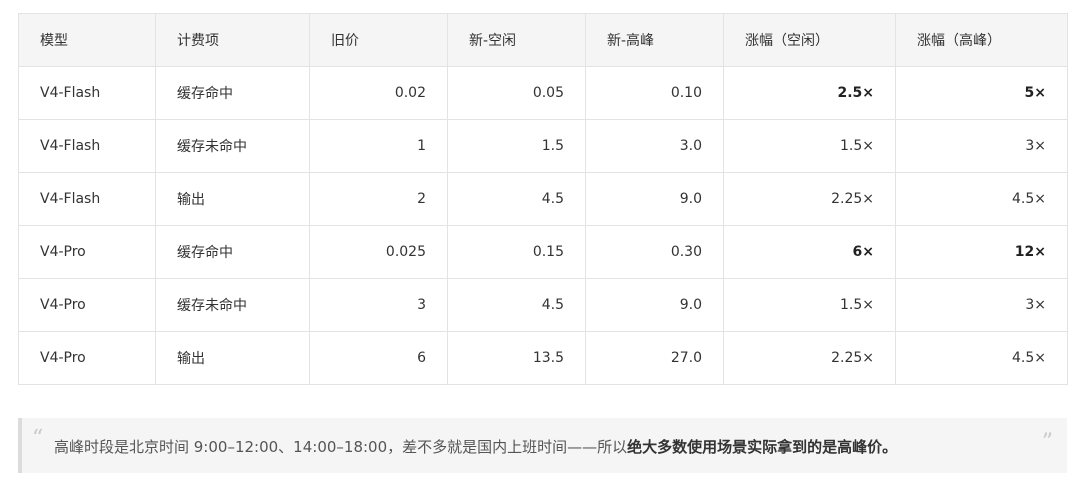 The width and height of the screenshot is (1080, 482). Describe the element at coordinates (809, 252) in the screenshot. I see `cell-increase-idle: 6×` at that location.